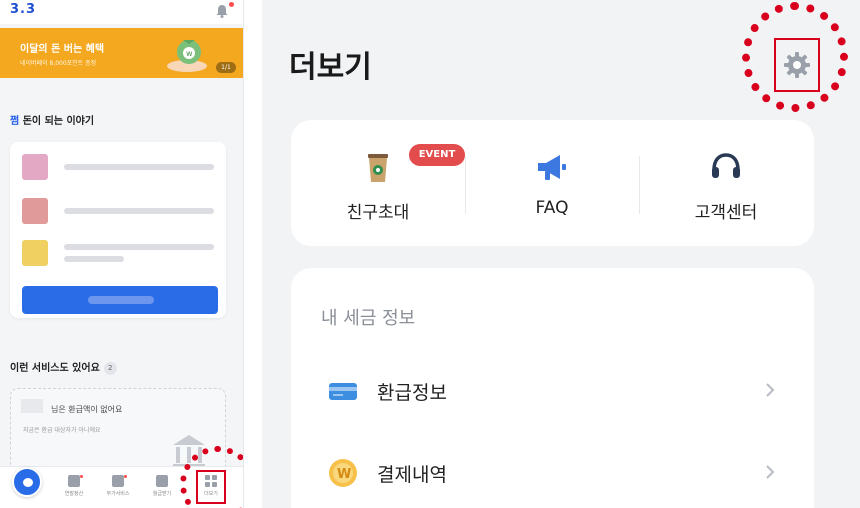  What do you see at coordinates (552, 208) in the screenshot?
I see `faq-label: FAQ` at bounding box center [552, 208].